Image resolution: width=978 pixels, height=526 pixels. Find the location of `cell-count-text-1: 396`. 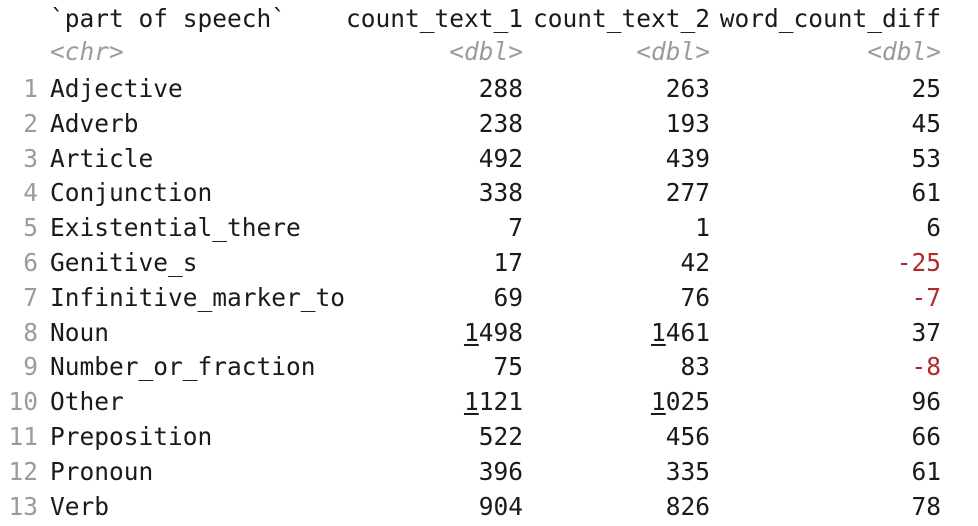

cell-count-text-1: 396 is located at coordinates (501, 472).